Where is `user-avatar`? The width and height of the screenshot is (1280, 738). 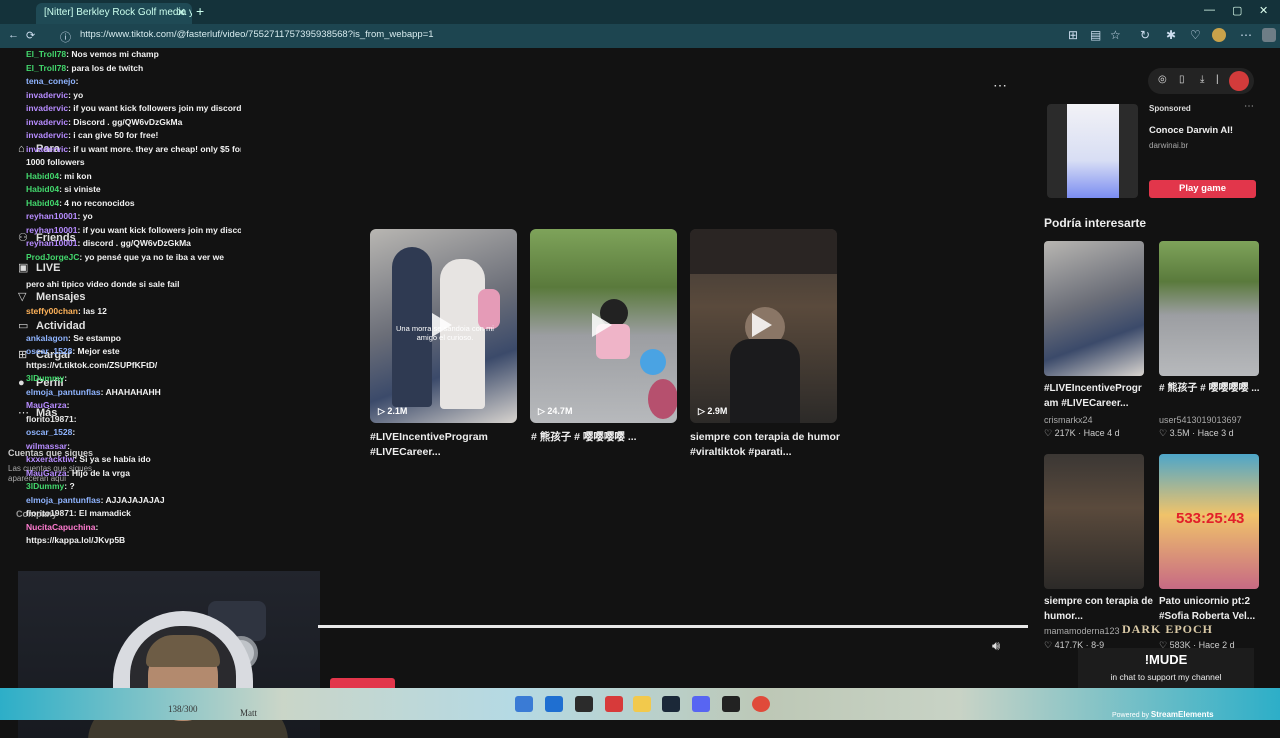
user-avatar is located at coordinates (1239, 81).